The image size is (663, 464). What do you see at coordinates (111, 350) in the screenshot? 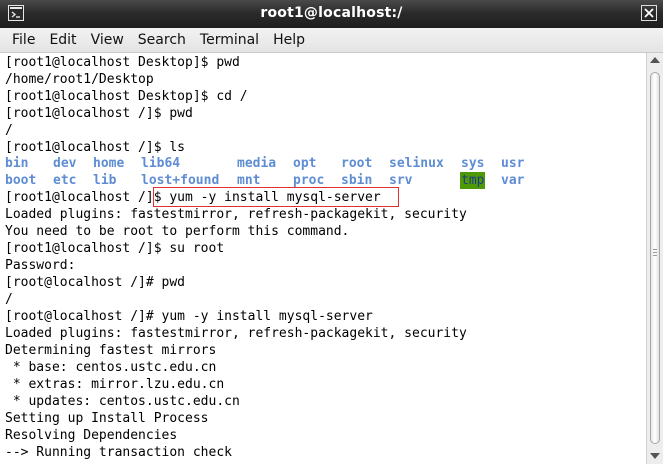
I see `terminal-line: Determining fastest mirrors` at bounding box center [111, 350].